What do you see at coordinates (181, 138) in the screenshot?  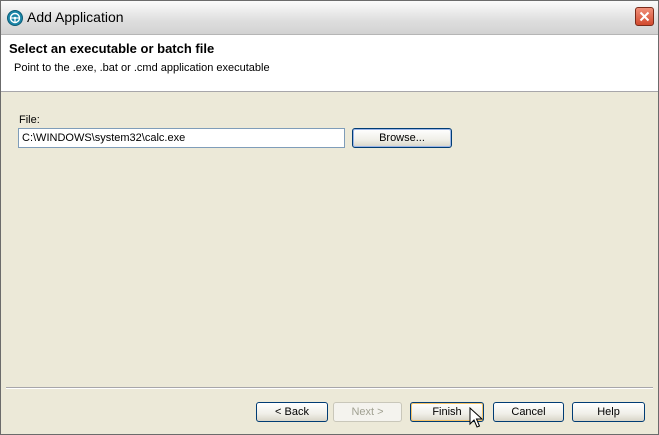 I see `file-path-input` at bounding box center [181, 138].